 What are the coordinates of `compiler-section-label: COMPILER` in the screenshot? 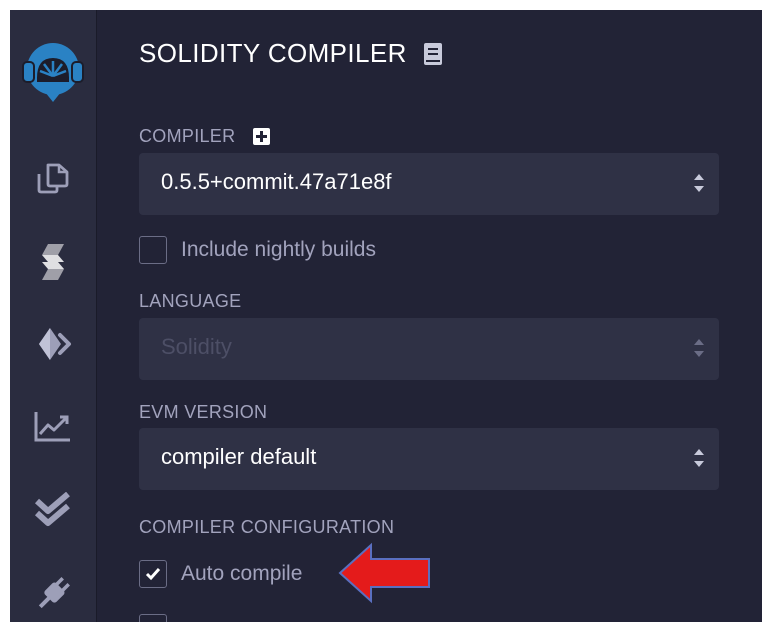 It's located at (205, 136).